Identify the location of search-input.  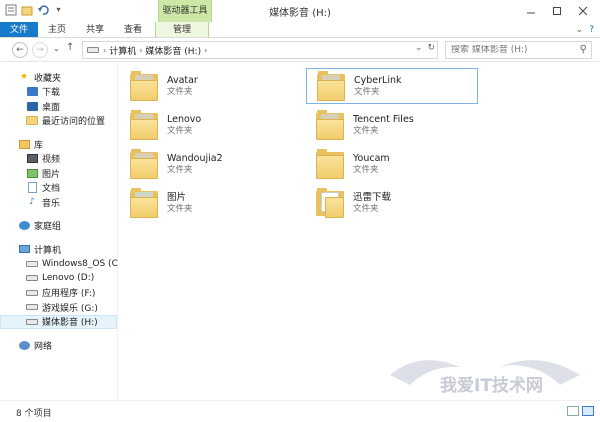
(508, 50).